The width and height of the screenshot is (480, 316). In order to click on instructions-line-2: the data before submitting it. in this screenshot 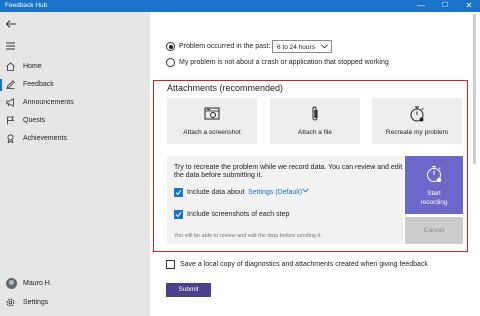, I will do `click(218, 175)`.